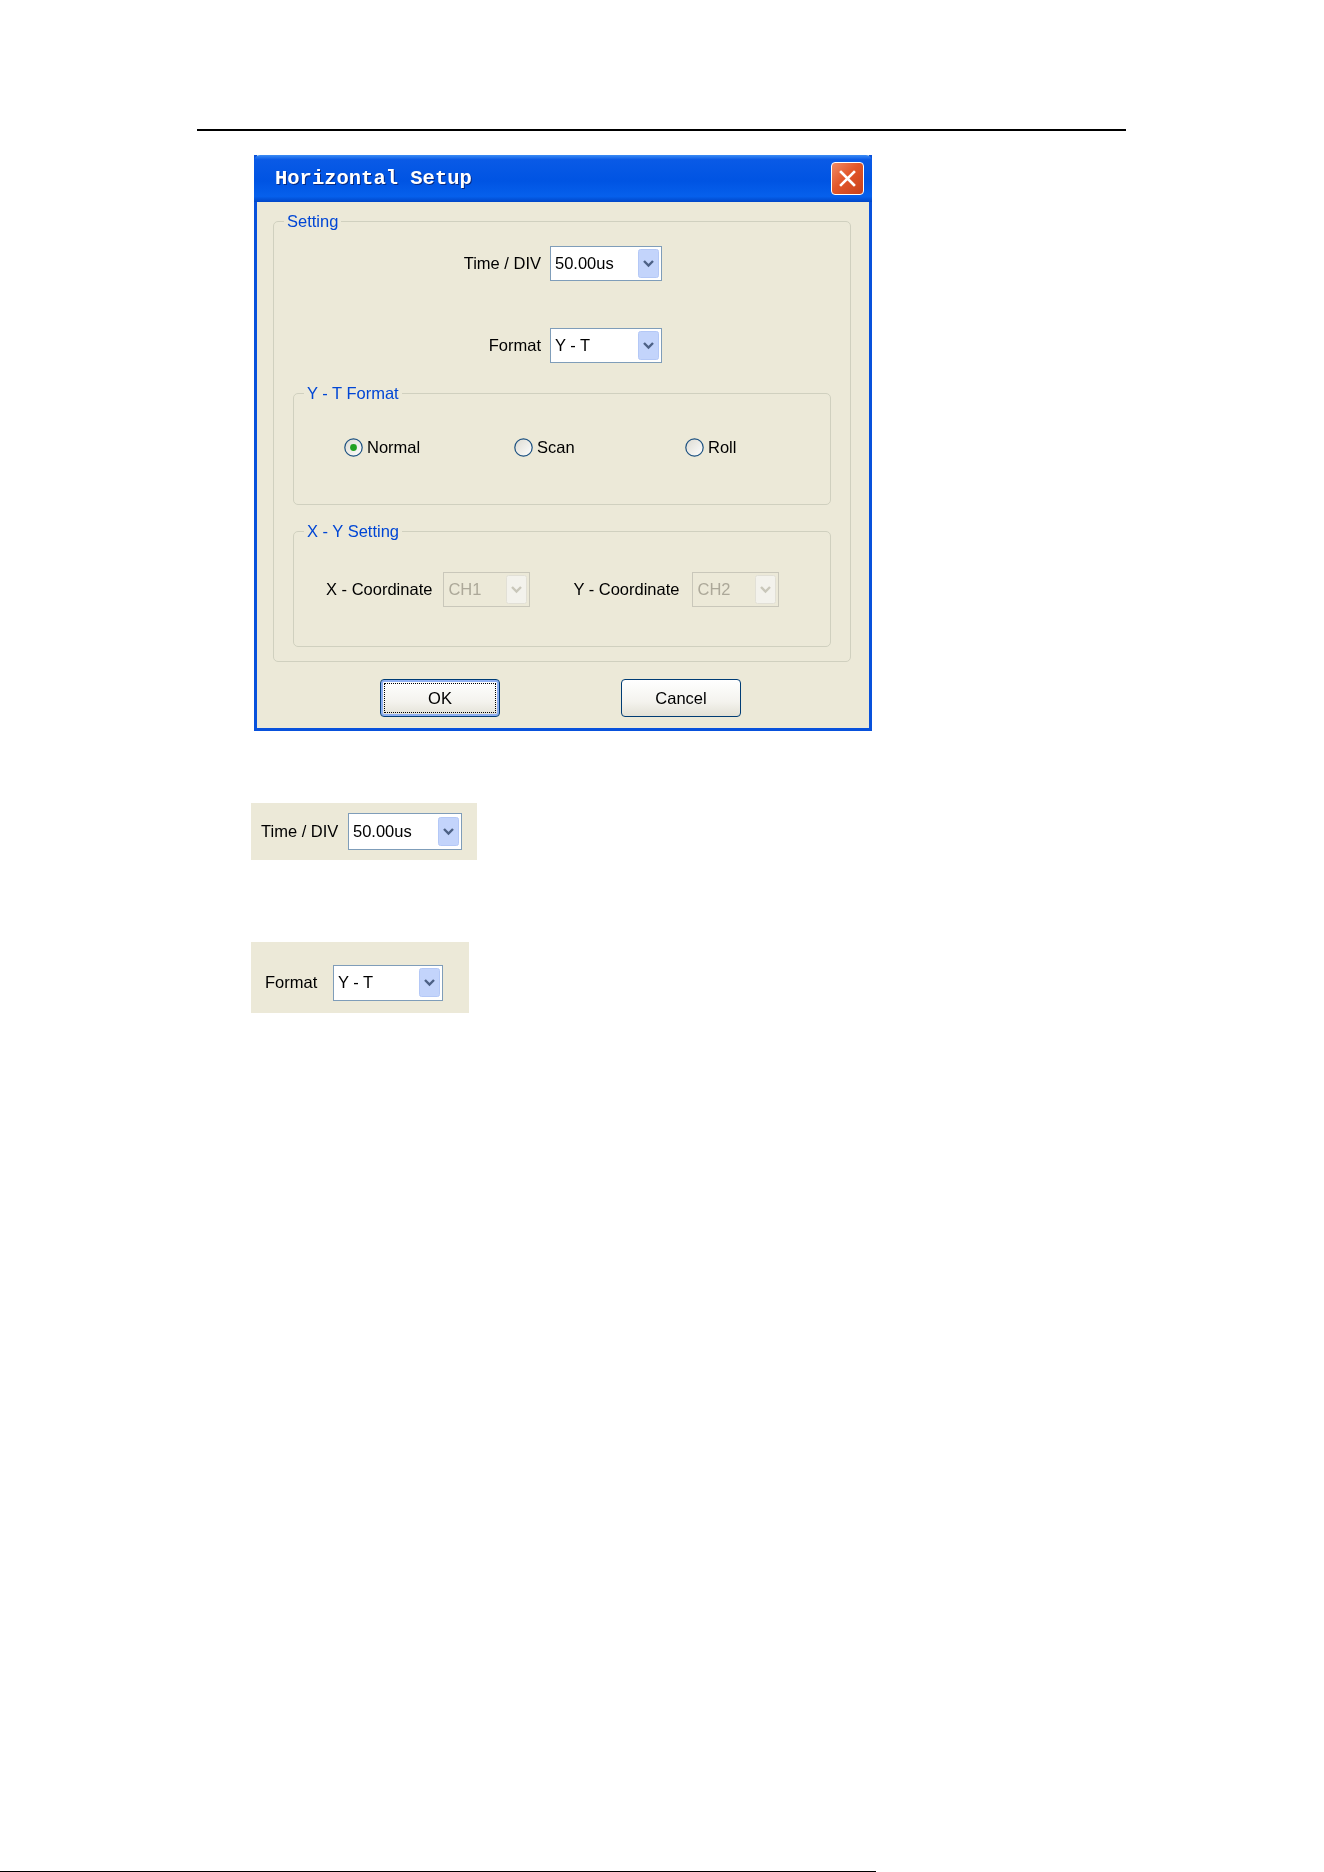 The height and width of the screenshot is (1872, 1324). I want to click on radio-option: Scan, so click(544, 447).